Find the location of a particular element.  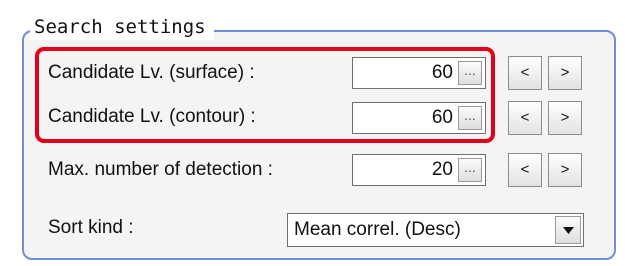

sort-kind-select: Mean correl. (Desc) is located at coordinates (435, 230).